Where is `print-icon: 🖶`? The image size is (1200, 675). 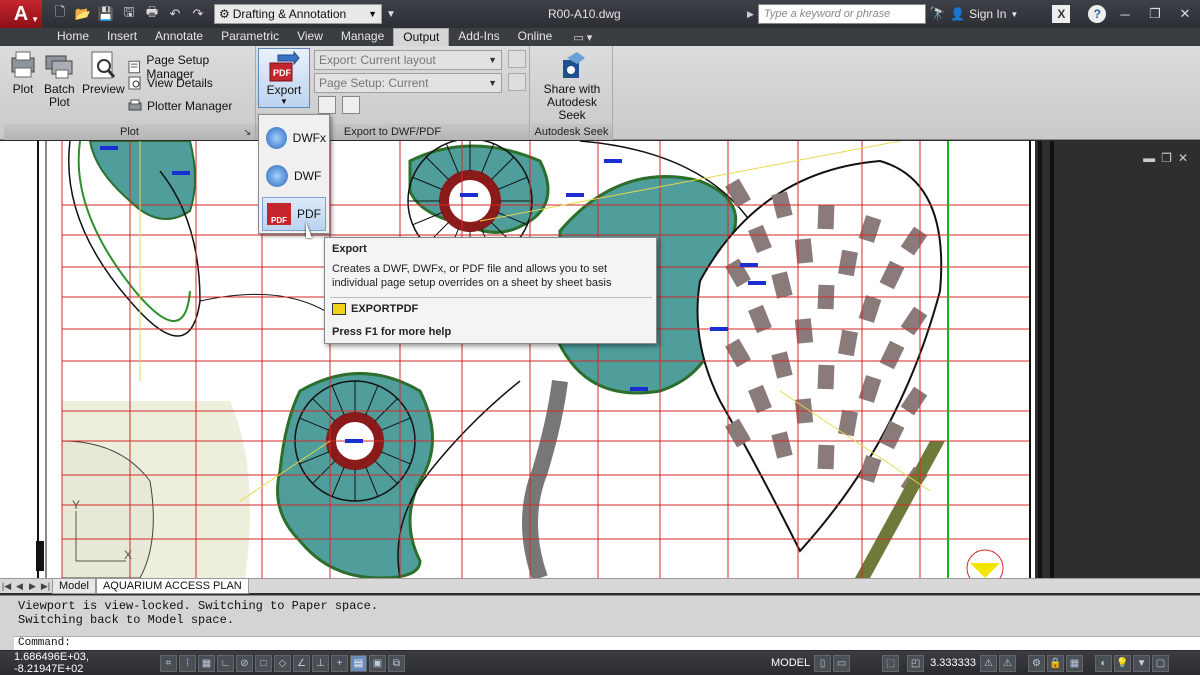 print-icon: 🖶 is located at coordinates (152, 14).